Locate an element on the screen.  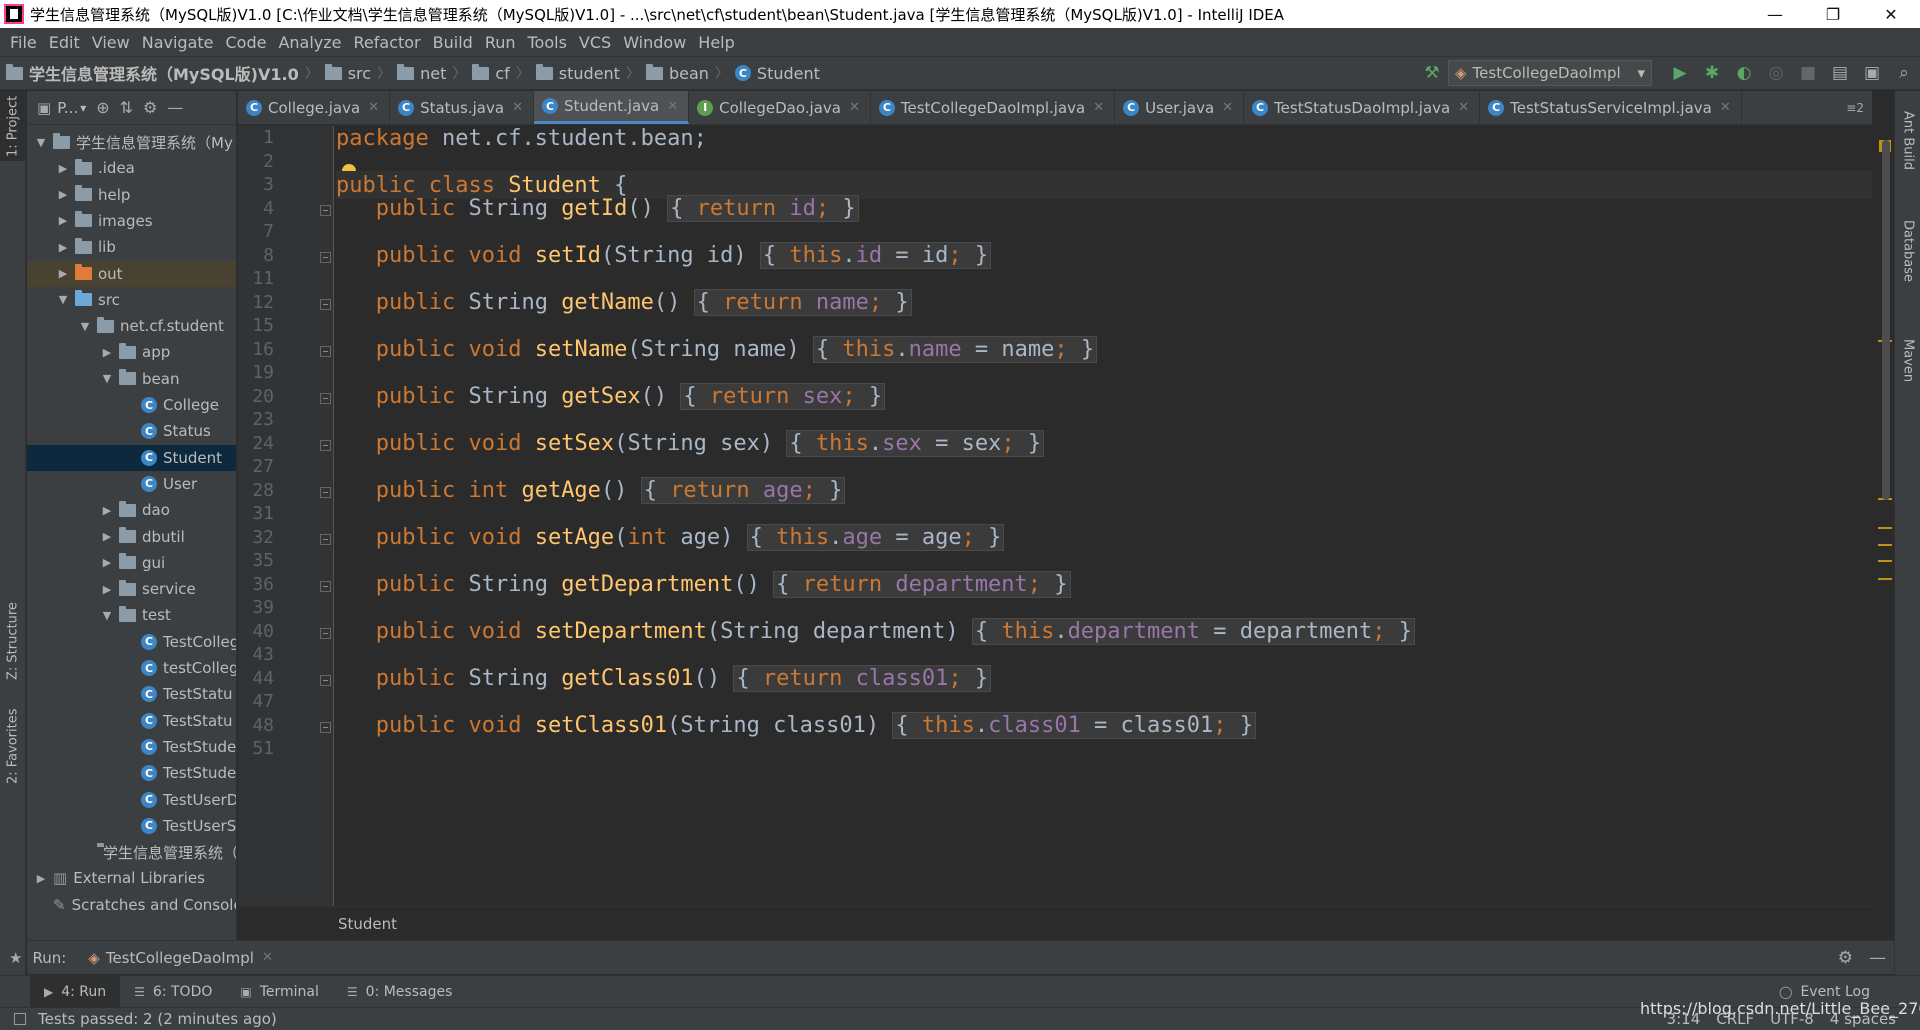
collapse-all-icon: ⇅ is located at coordinates (126, 107).